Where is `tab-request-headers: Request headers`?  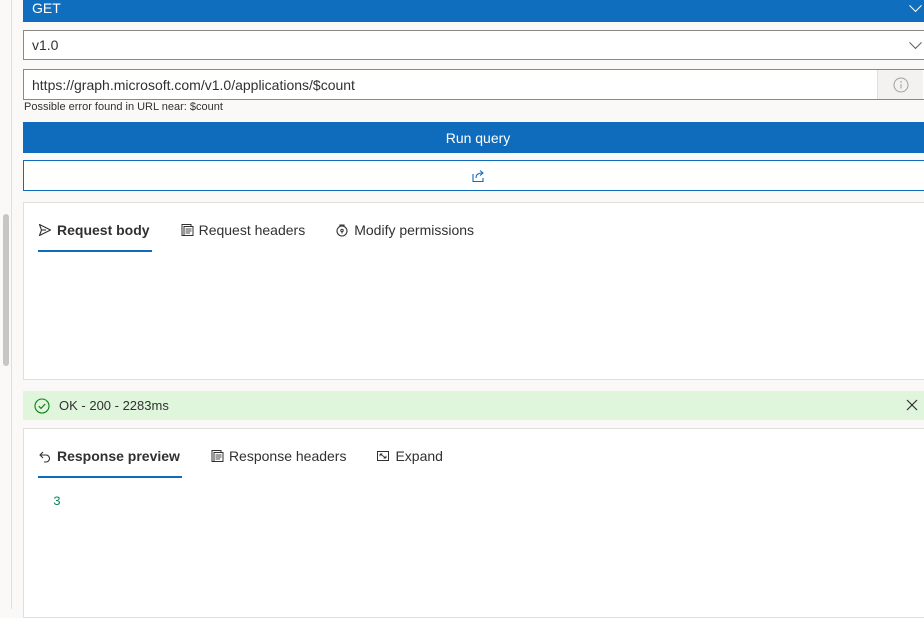 tab-request-headers: Request headers is located at coordinates (243, 230).